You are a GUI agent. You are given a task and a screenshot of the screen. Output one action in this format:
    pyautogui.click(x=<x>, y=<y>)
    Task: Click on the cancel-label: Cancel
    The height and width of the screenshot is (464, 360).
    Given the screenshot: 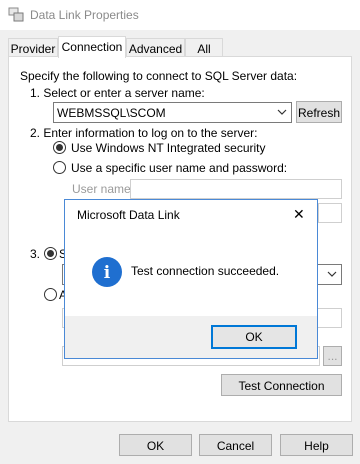 What is the action you would take?
    pyautogui.click(x=235, y=446)
    